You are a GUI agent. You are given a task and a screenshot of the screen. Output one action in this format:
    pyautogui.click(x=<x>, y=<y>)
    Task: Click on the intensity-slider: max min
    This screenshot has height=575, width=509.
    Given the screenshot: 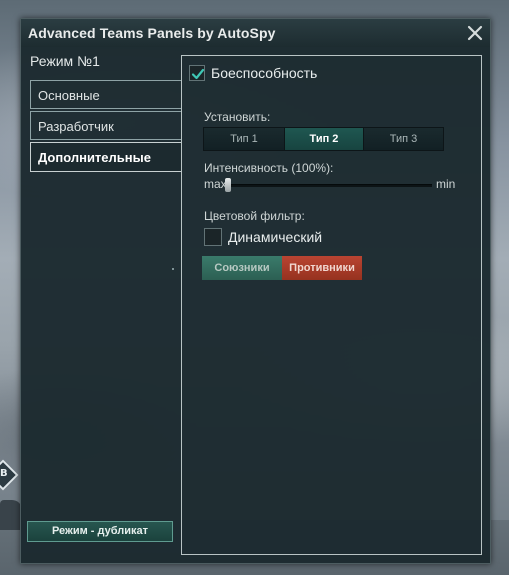 What is the action you would take?
    pyautogui.click(x=329, y=185)
    